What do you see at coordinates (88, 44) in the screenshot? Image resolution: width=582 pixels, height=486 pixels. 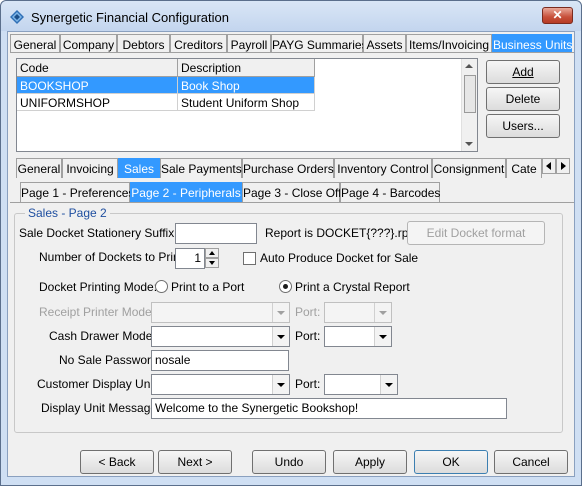 I see `tab-company: Company` at bounding box center [88, 44].